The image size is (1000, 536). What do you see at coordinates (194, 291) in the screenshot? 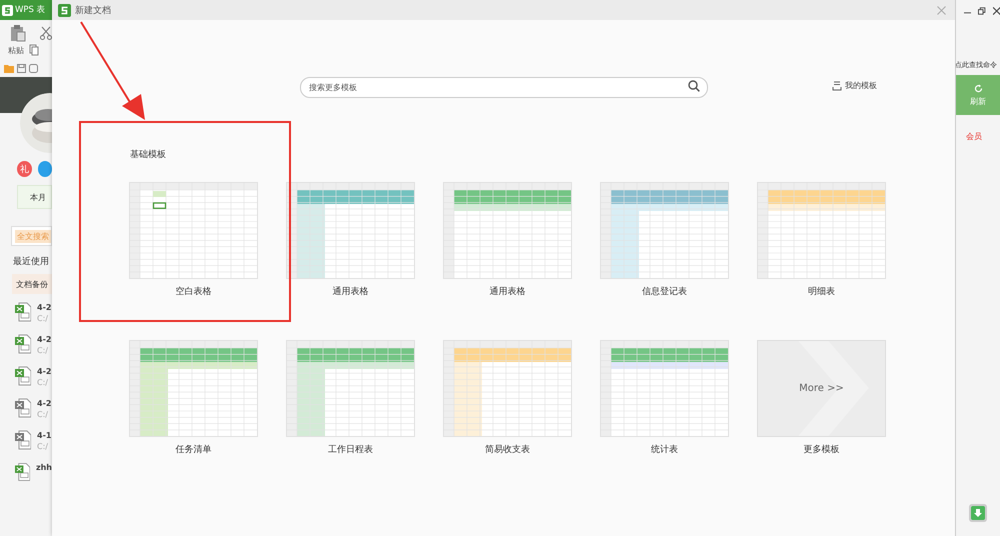
I see `template-label: 空白表格` at bounding box center [194, 291].